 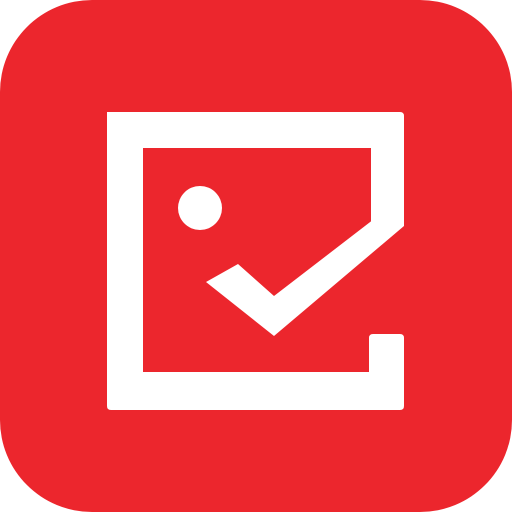 What do you see at coordinates (200, 208) in the screenshot?
I see `sun-dot-icon` at bounding box center [200, 208].